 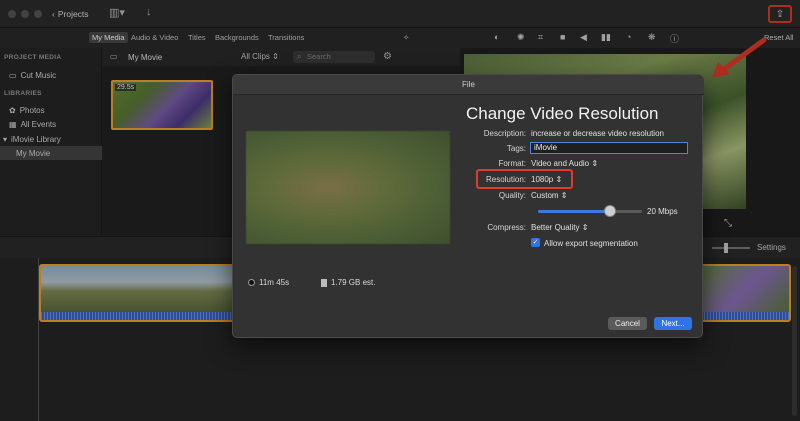 I want to click on quality-dropdown: Custom ⇕, so click(x=549, y=195).